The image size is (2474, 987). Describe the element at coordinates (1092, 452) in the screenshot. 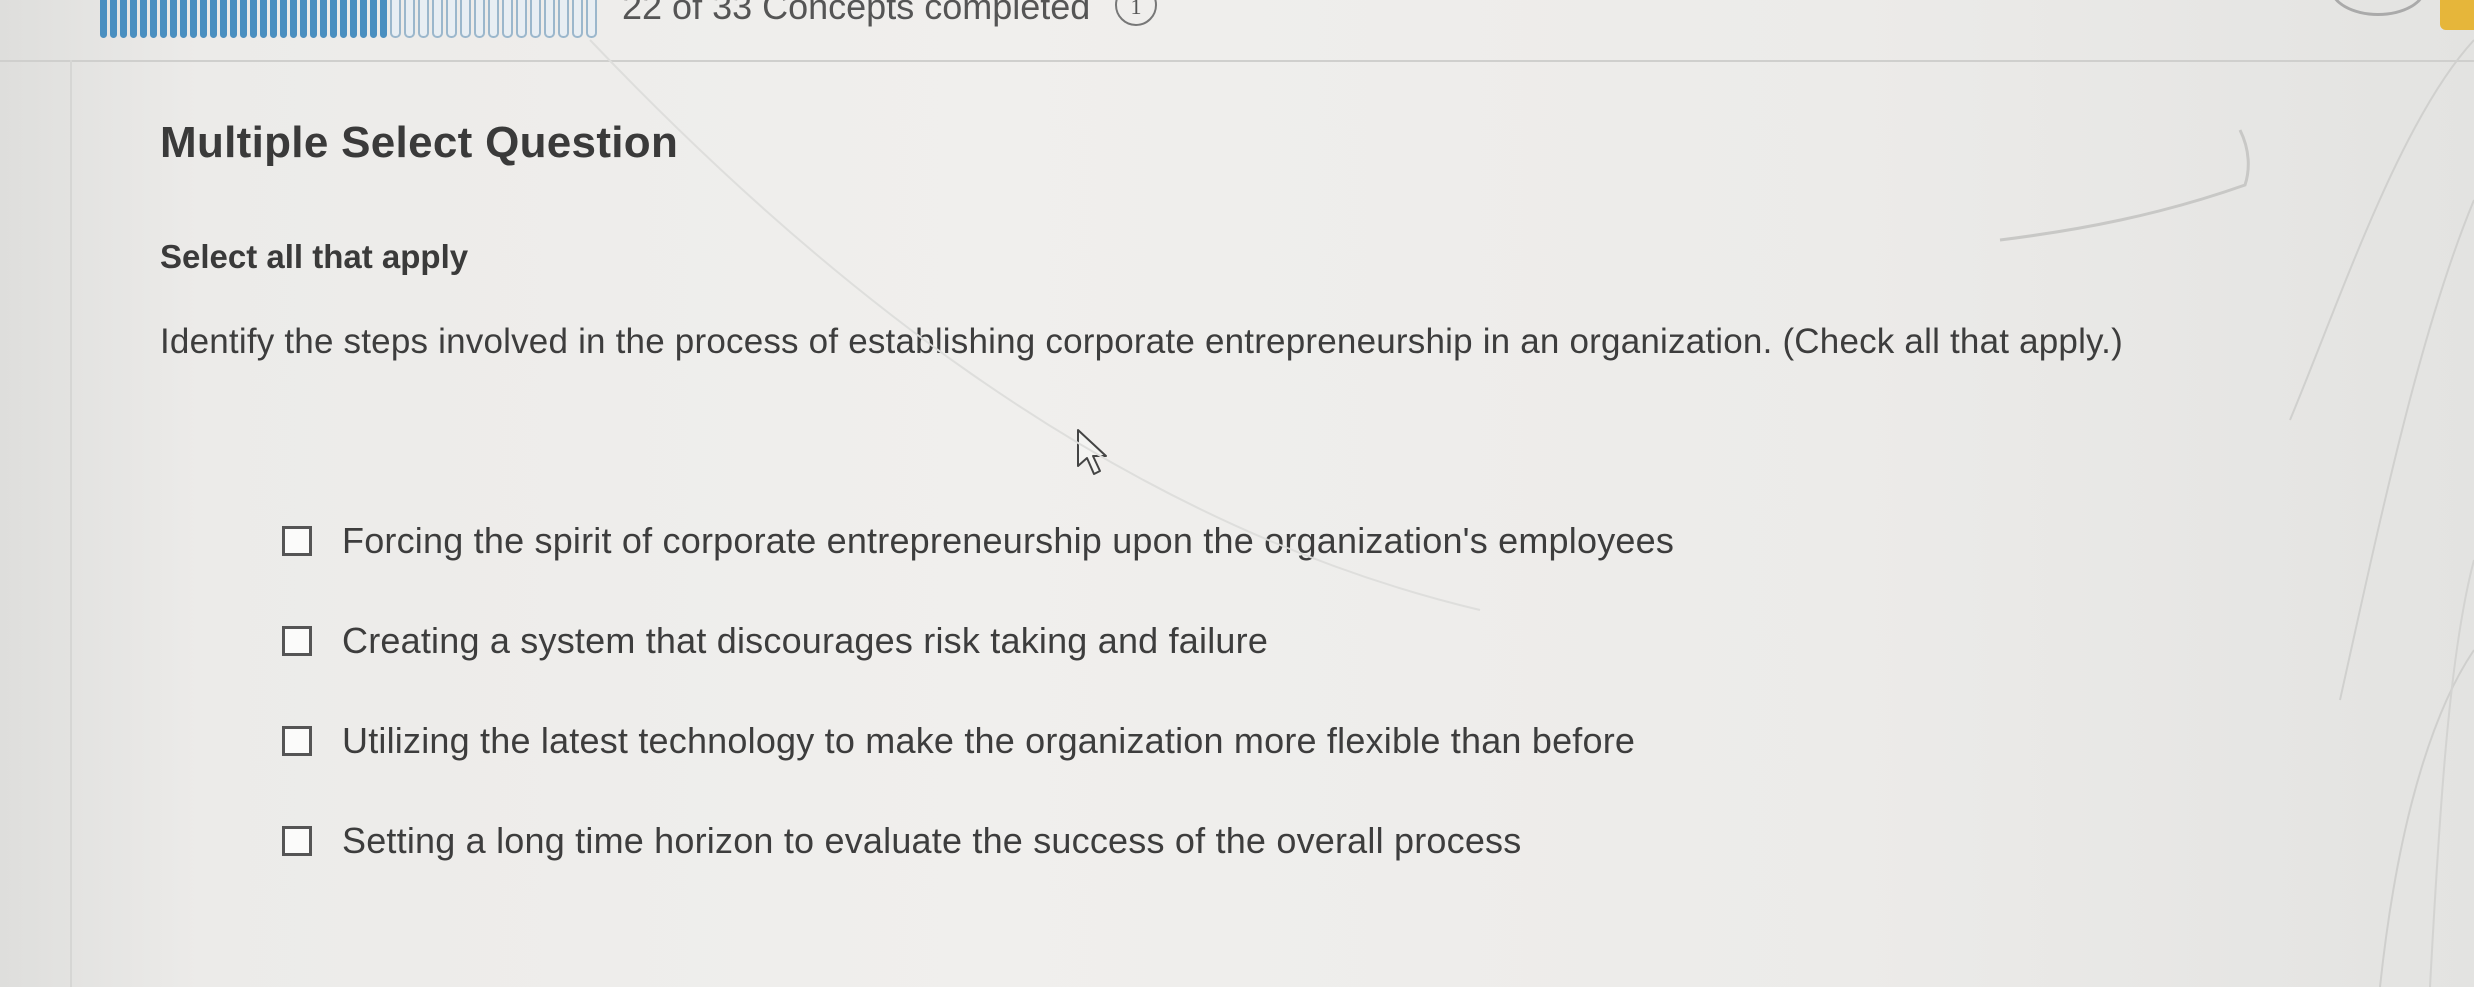

I see `mouse-pointer-icon` at that location.